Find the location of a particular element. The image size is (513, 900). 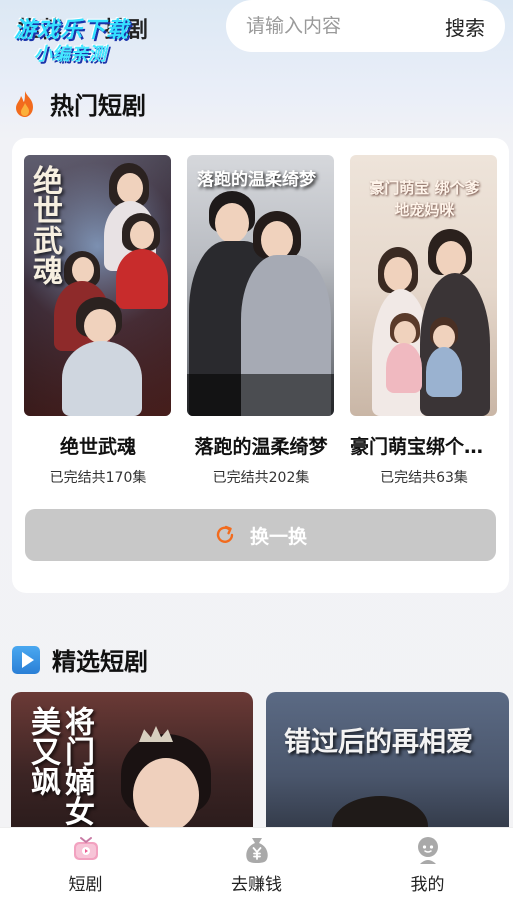

hot-section-title: 热门短剧 is located at coordinates (98, 106).